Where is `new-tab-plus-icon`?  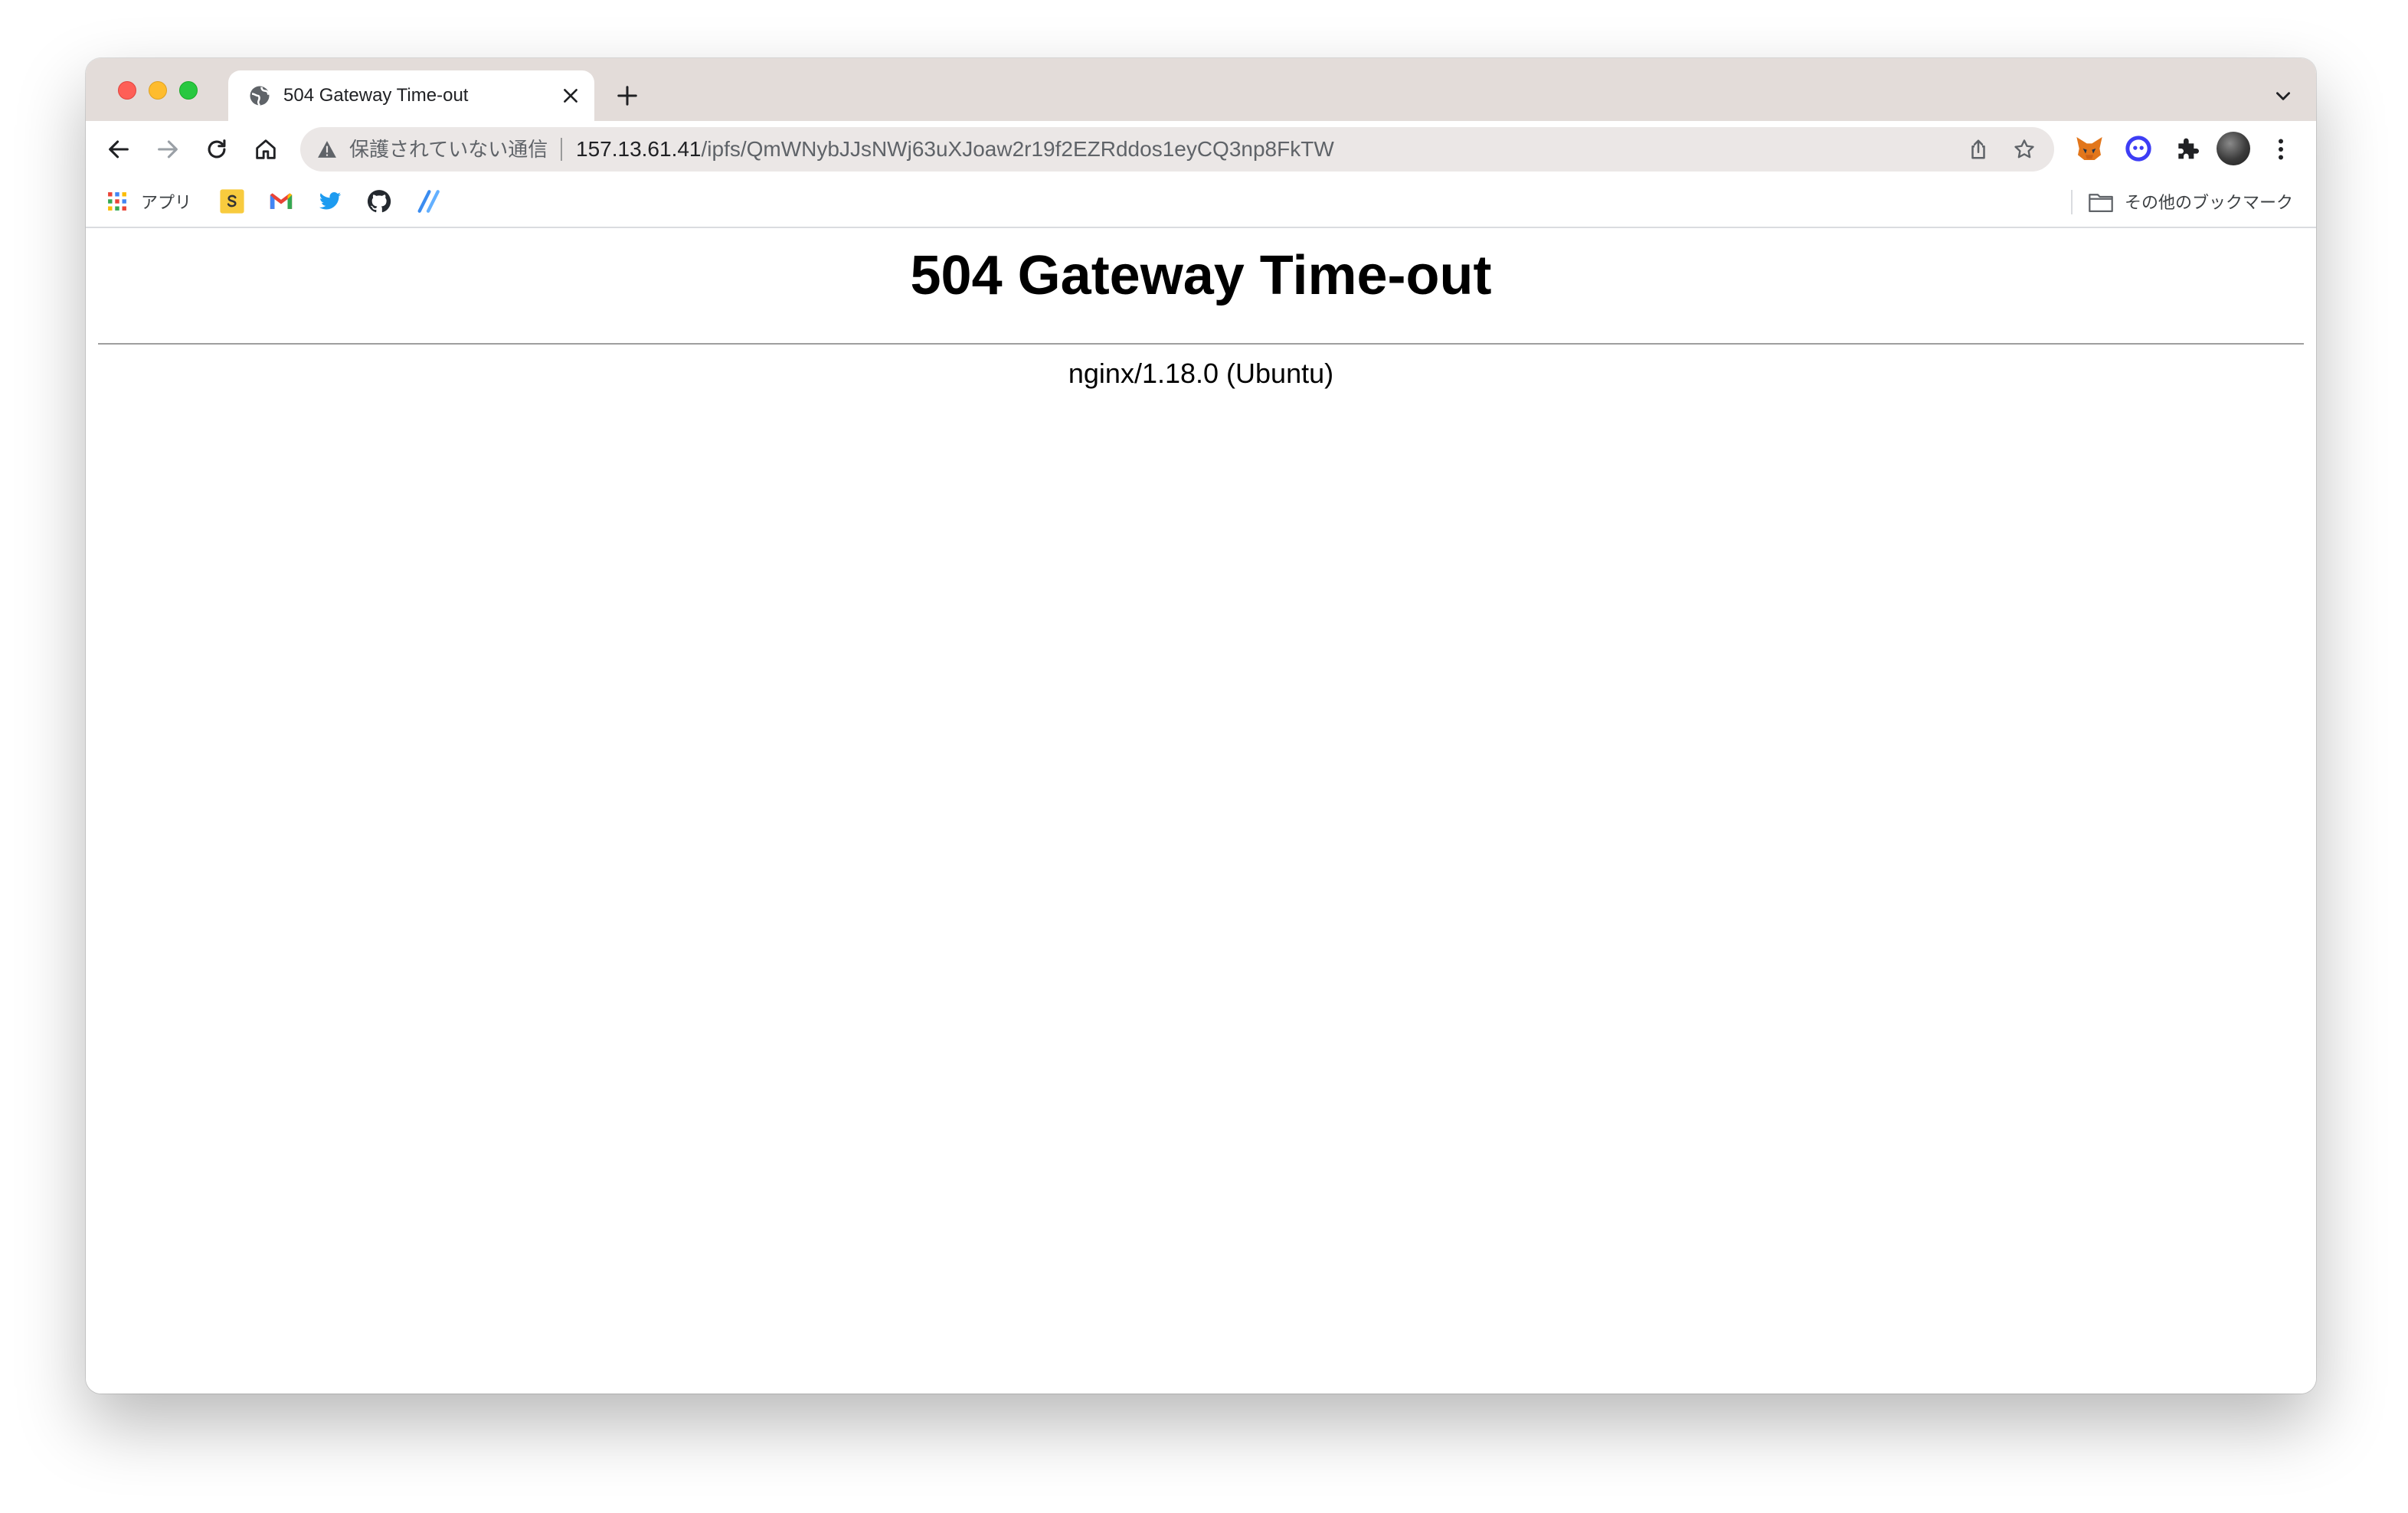 new-tab-plus-icon is located at coordinates (627, 95).